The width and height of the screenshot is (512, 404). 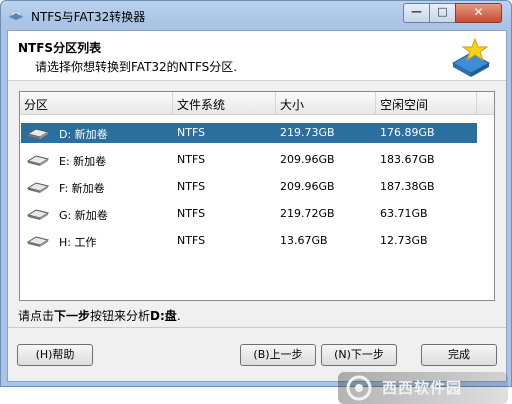 What do you see at coordinates (404, 104) in the screenshot?
I see `column-free-space: 空闲空间` at bounding box center [404, 104].